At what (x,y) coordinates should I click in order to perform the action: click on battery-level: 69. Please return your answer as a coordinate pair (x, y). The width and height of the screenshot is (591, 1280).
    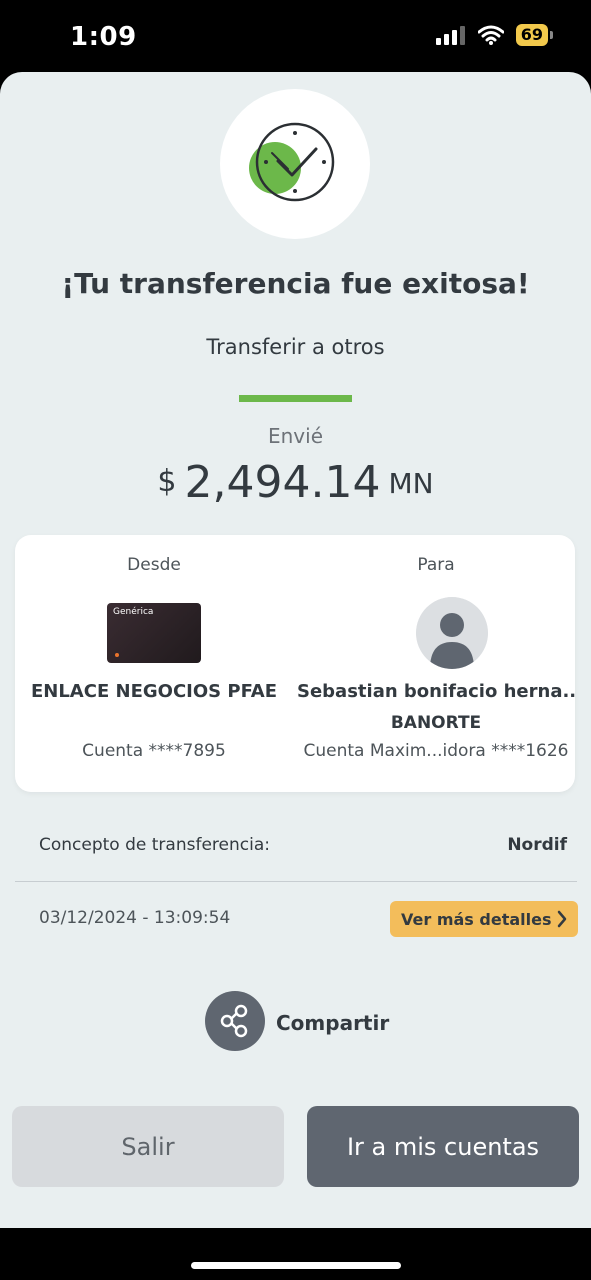
    Looking at the image, I should click on (531, 35).